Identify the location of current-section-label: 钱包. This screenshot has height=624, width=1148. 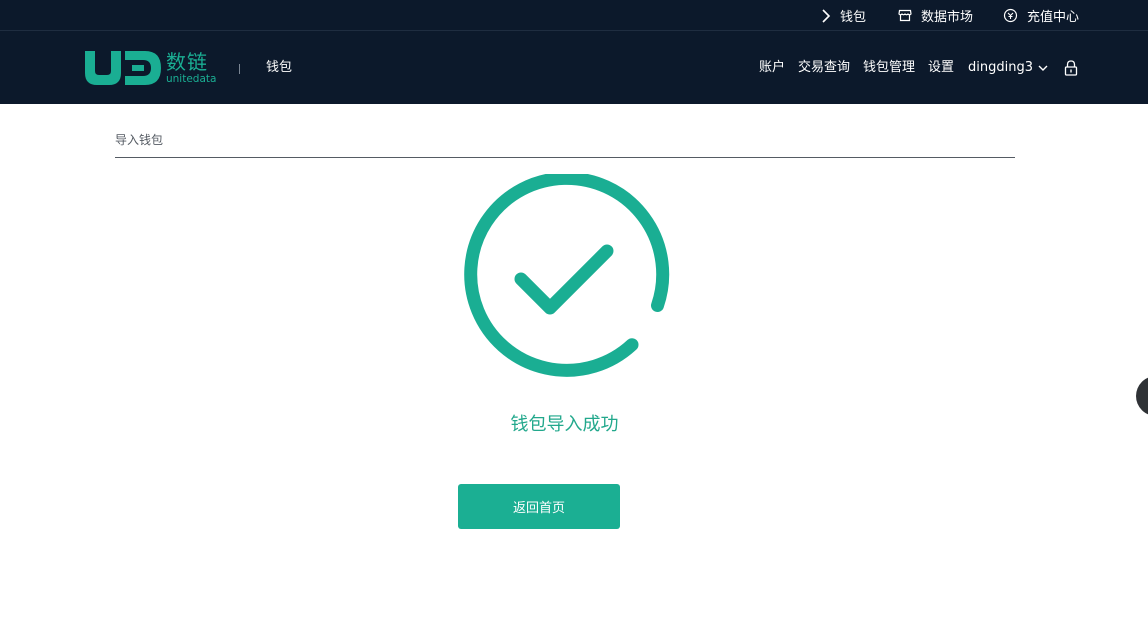
(279, 67).